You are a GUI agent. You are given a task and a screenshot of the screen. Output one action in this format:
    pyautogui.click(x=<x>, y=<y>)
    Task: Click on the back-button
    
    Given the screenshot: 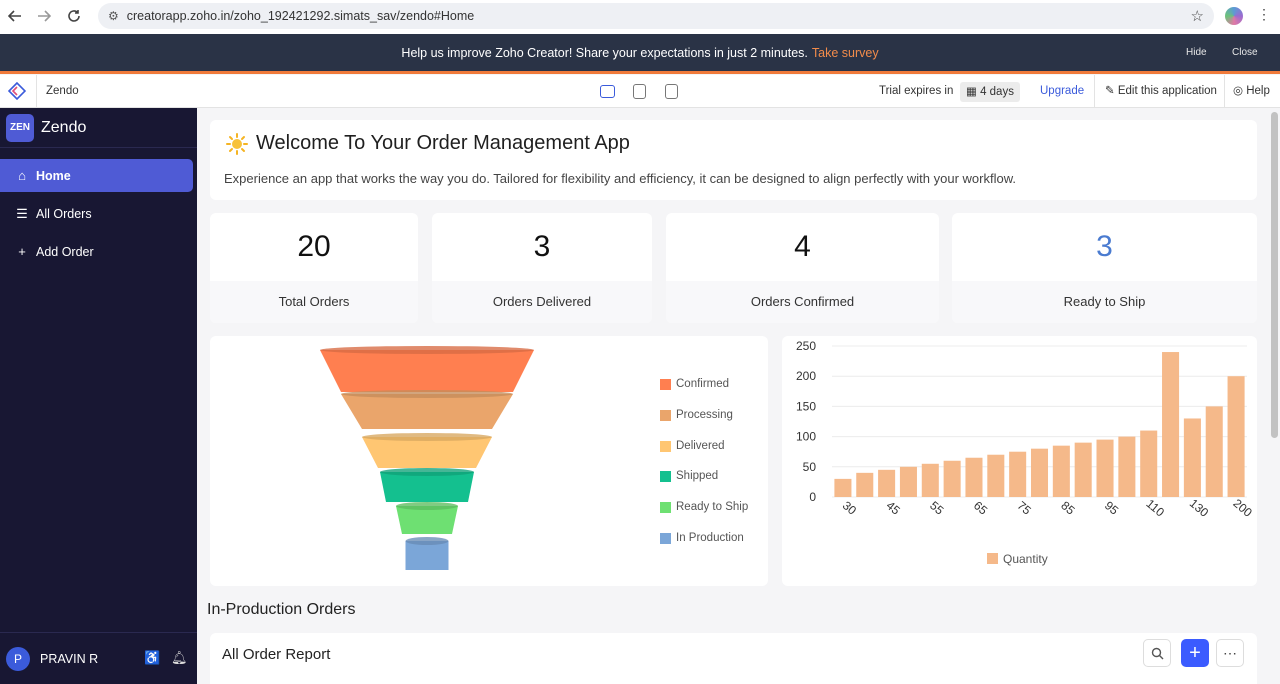 What is the action you would take?
    pyautogui.click(x=15, y=16)
    